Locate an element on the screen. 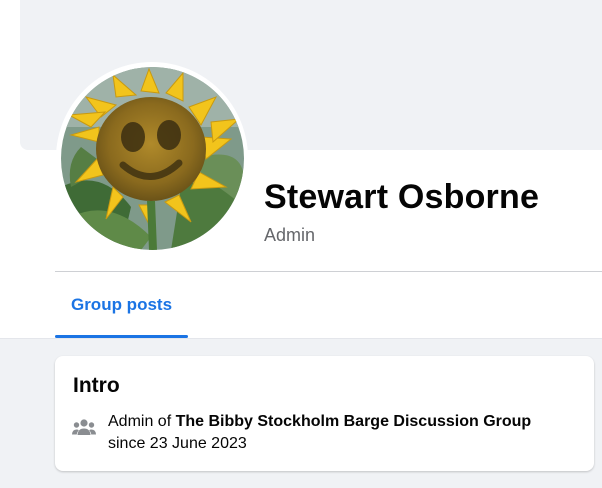 This screenshot has width=602, height=488. avatar is located at coordinates (152, 158).